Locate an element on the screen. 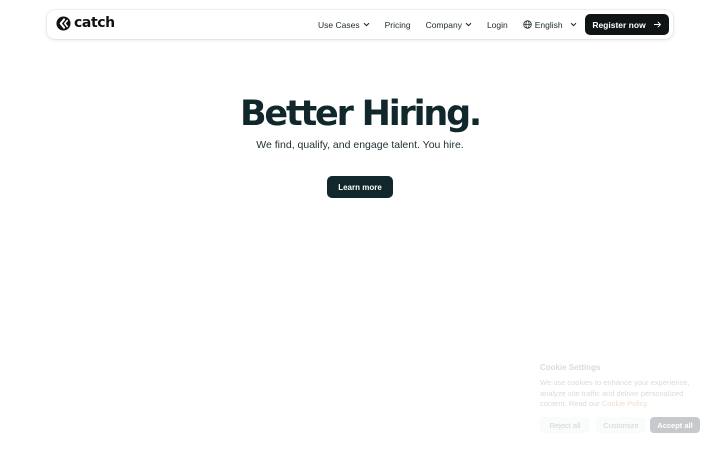 The width and height of the screenshot is (720, 450). brand-name: catch is located at coordinates (94, 23).